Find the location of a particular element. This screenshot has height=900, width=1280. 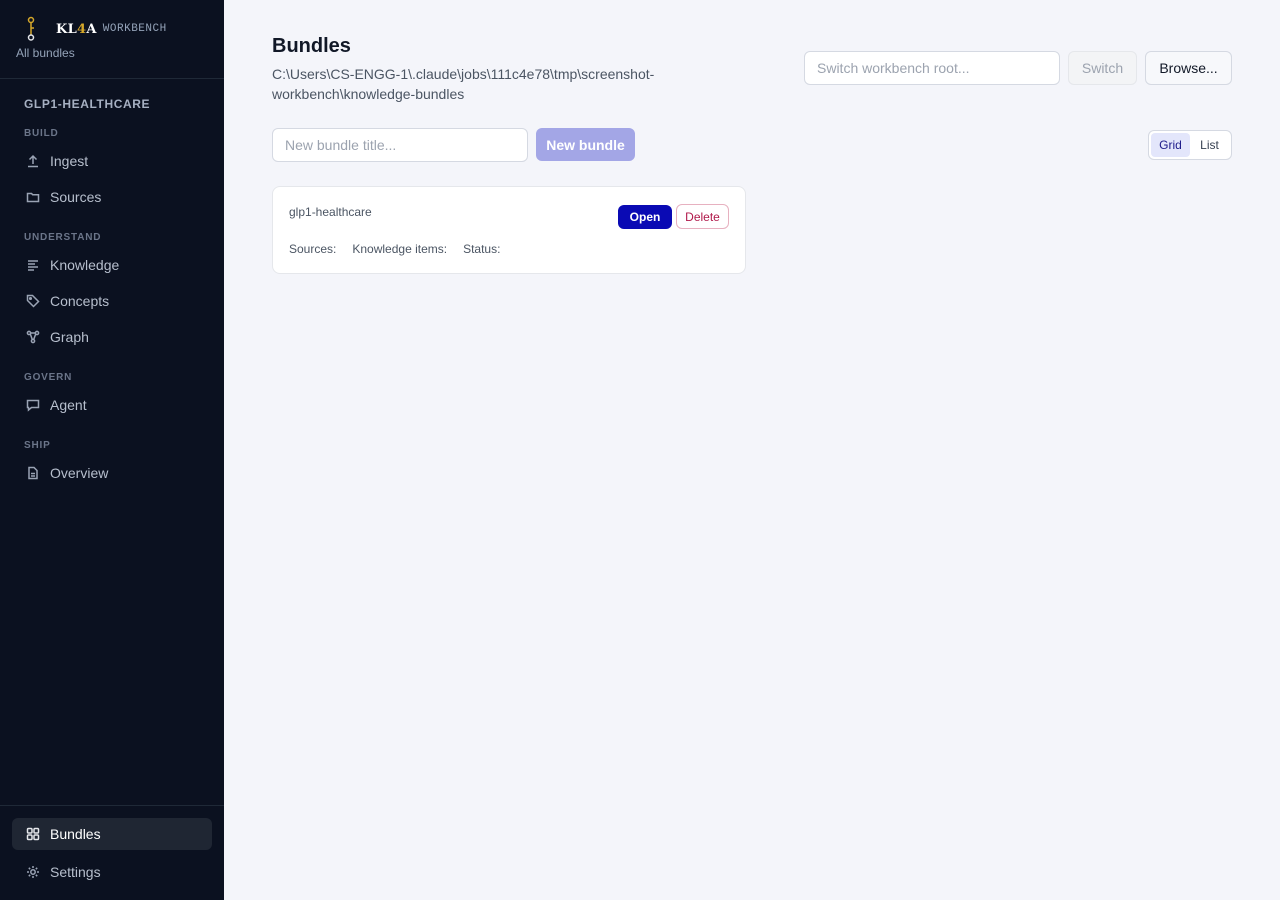

sidebar-item-settings: Settings is located at coordinates (112, 872).